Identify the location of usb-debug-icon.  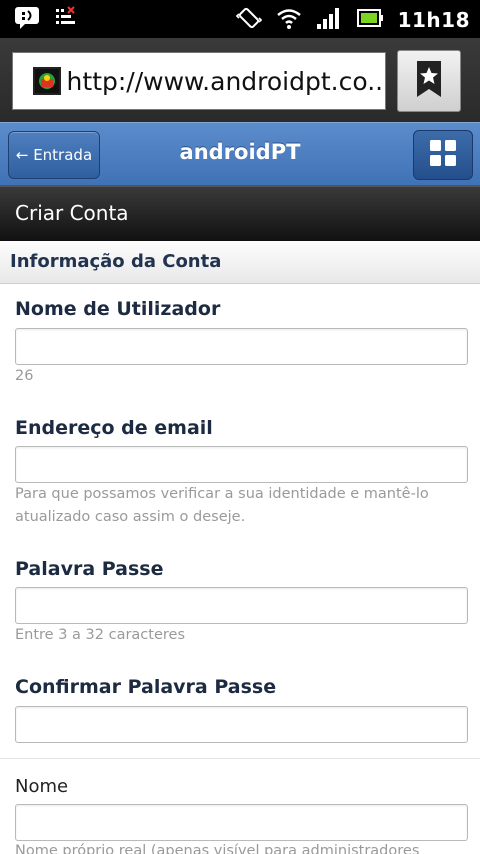
(66, 20).